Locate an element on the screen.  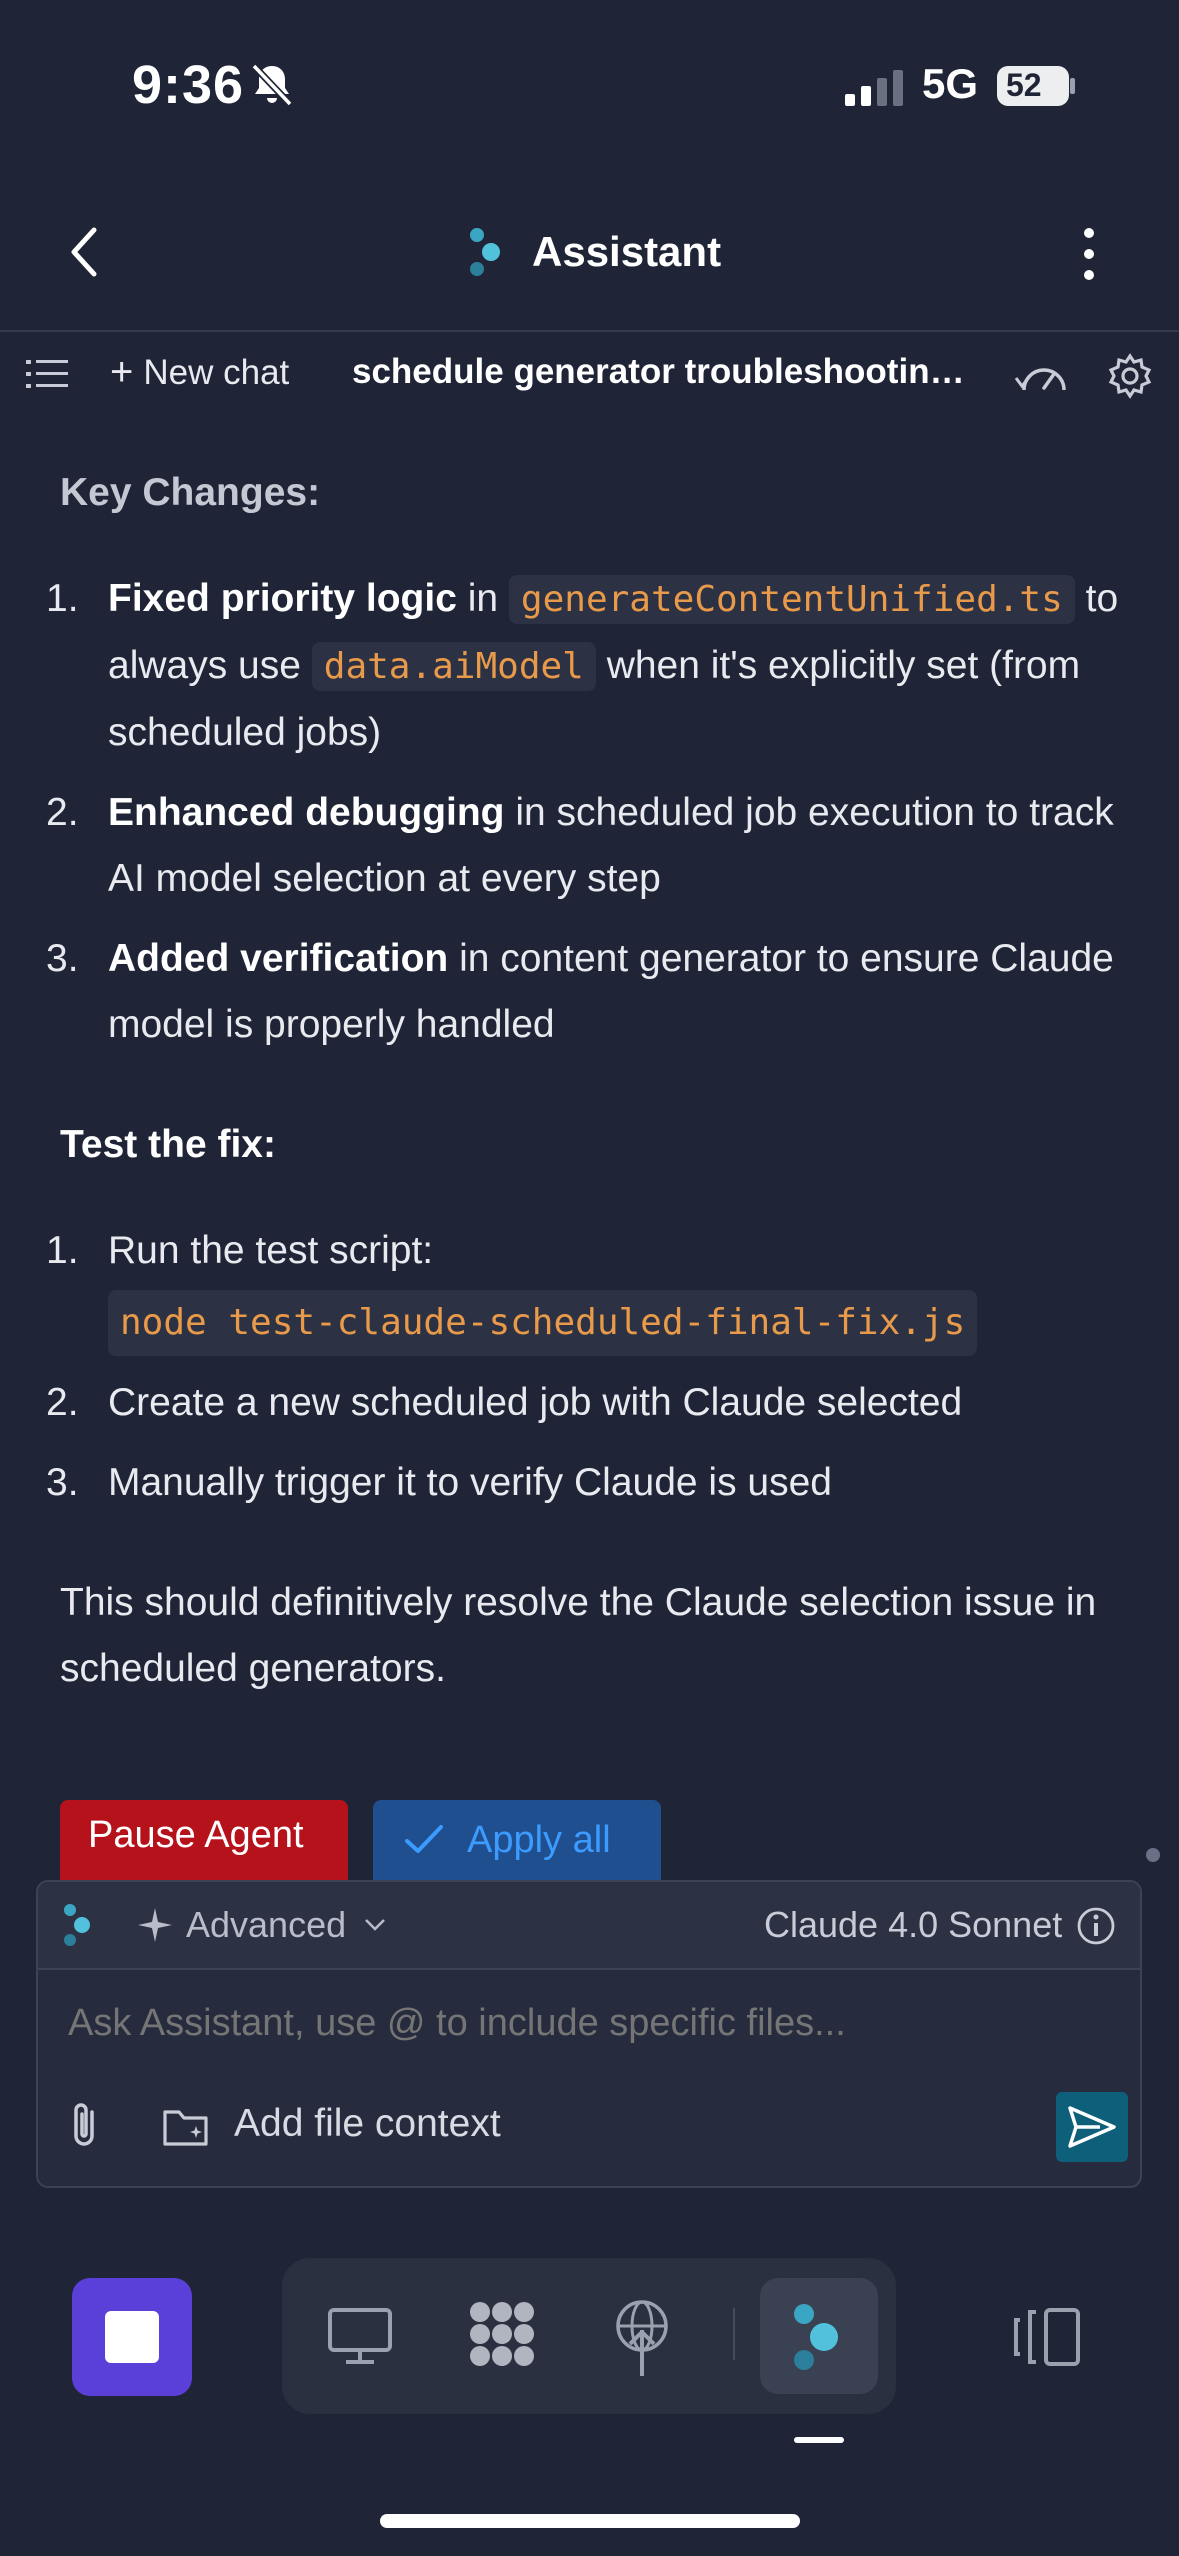
page-title: Assistant is located at coordinates (627, 251).